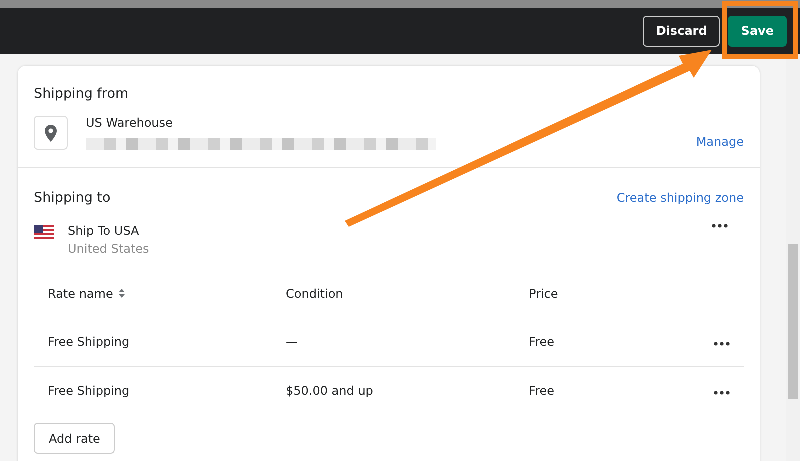 The height and width of the screenshot is (461, 800). What do you see at coordinates (793, 321) in the screenshot?
I see `scrollbar-thumb` at bounding box center [793, 321].